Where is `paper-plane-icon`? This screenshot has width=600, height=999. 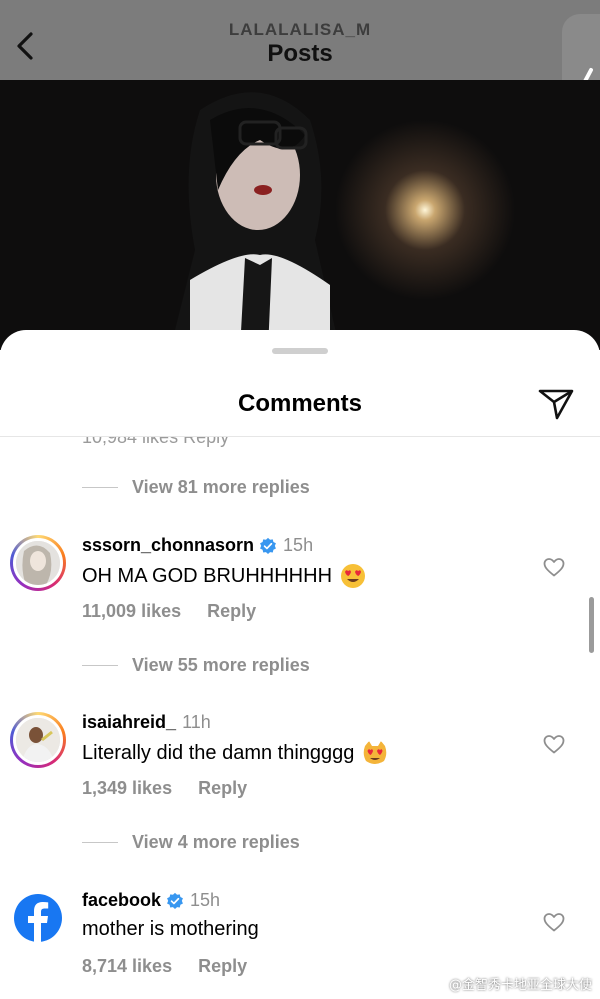 paper-plane-icon is located at coordinates (556, 404).